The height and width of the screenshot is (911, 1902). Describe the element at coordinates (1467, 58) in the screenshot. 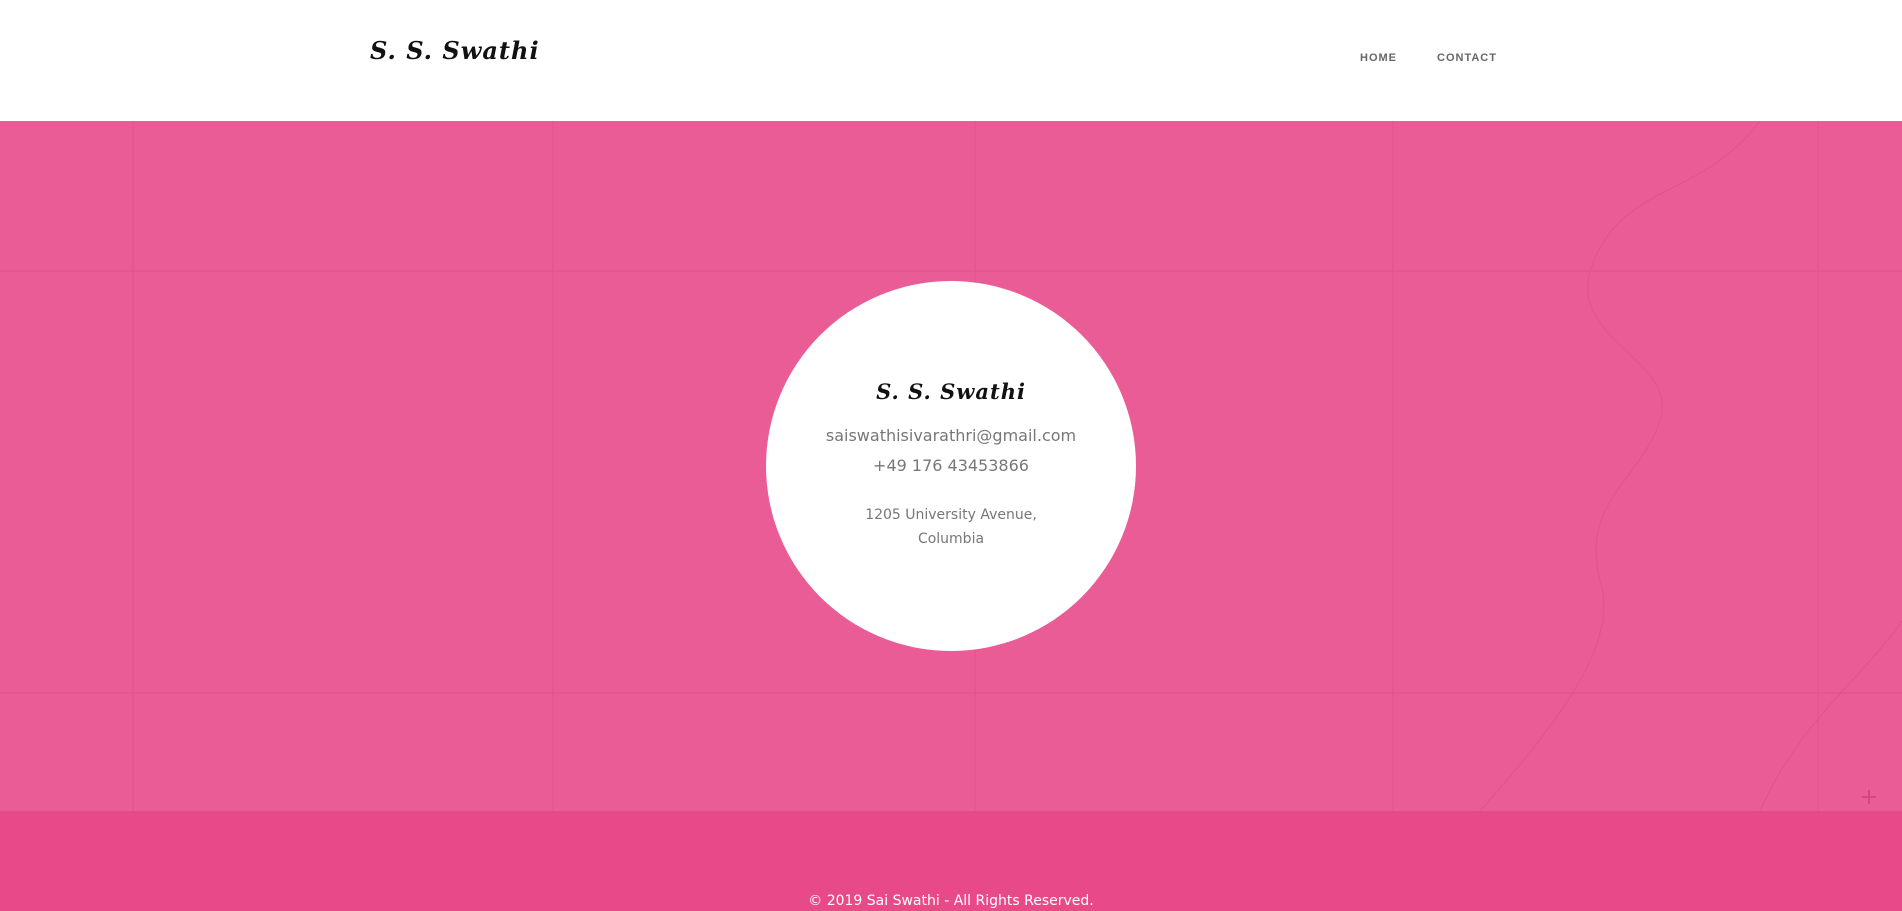

I see `nav-contact-link: CONTACT` at that location.